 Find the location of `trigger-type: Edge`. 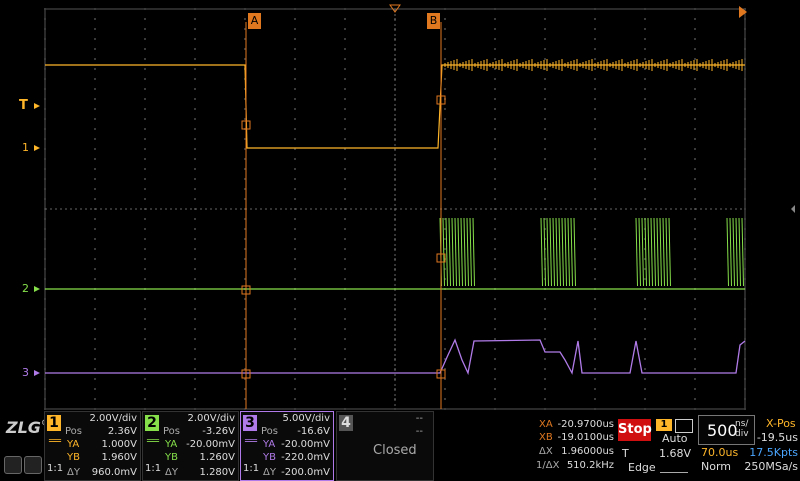

trigger-type: Edge is located at coordinates (642, 467).